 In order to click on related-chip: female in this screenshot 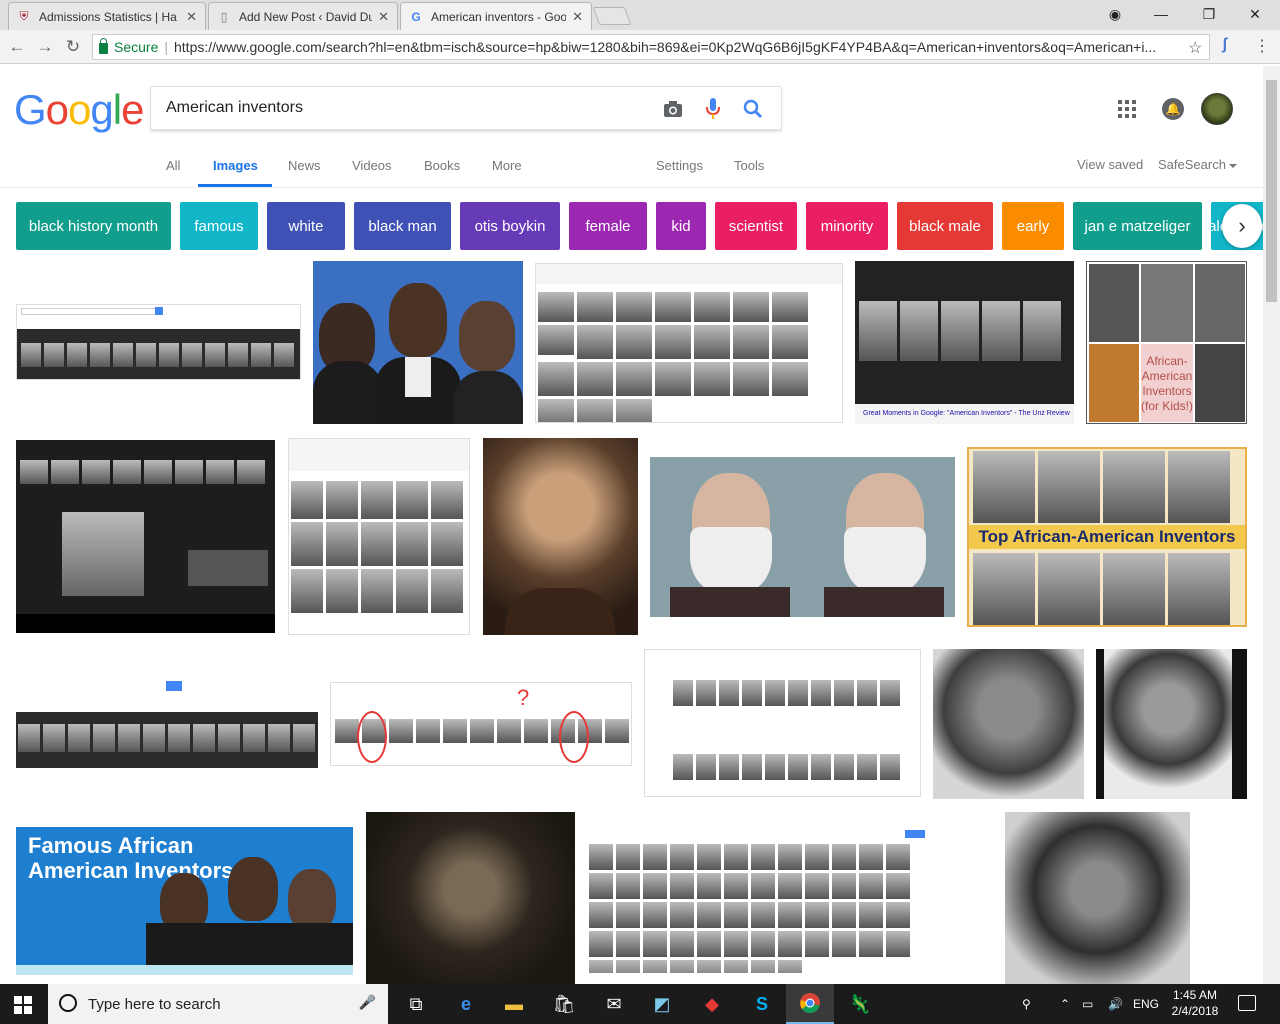, I will do `click(608, 226)`.